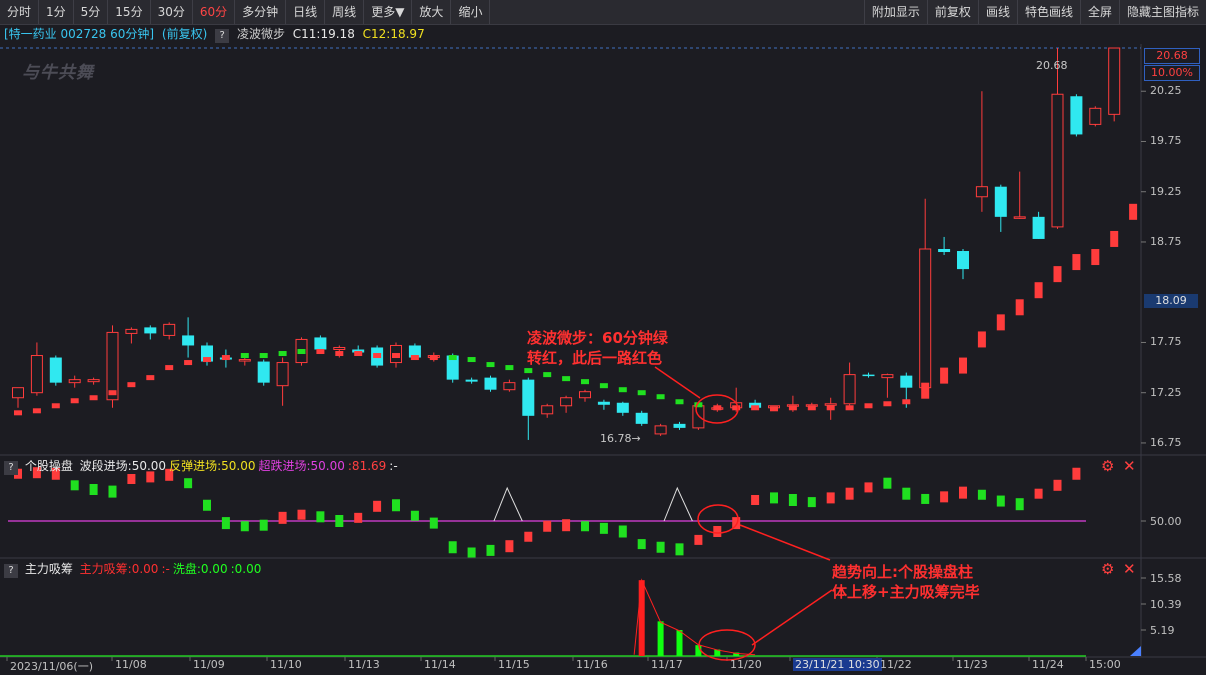 The width and height of the screenshot is (1206, 675). Describe the element at coordinates (48, 569) in the screenshot. I see `panel-accumulate-name: 主力吸筹` at that location.